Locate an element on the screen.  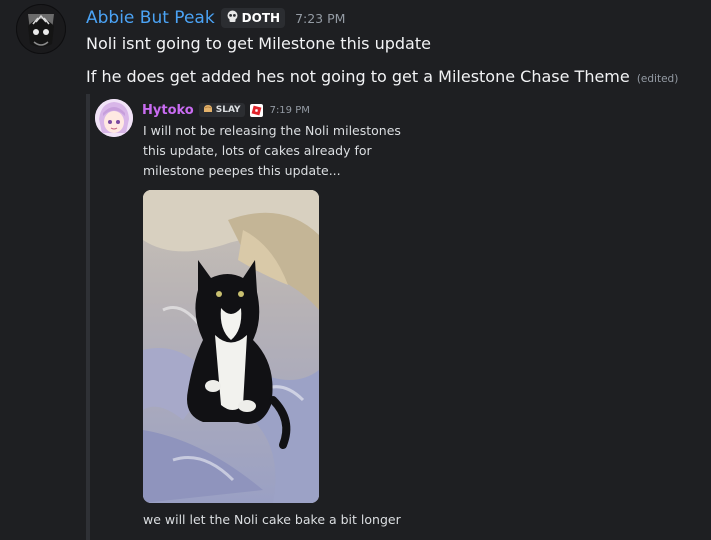
quoted-user-tag: SLAY is located at coordinates (221, 110).